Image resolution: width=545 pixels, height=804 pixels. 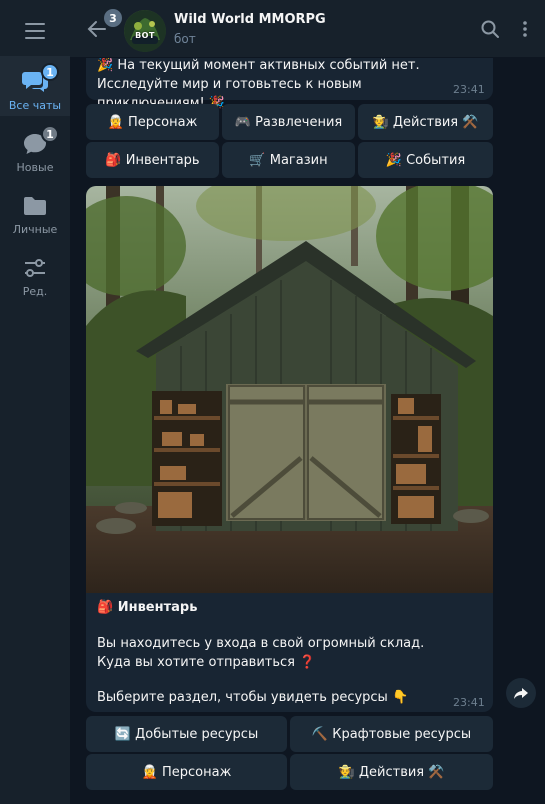 What do you see at coordinates (35, 105) in the screenshot?
I see `folder-label: Все чаты` at bounding box center [35, 105].